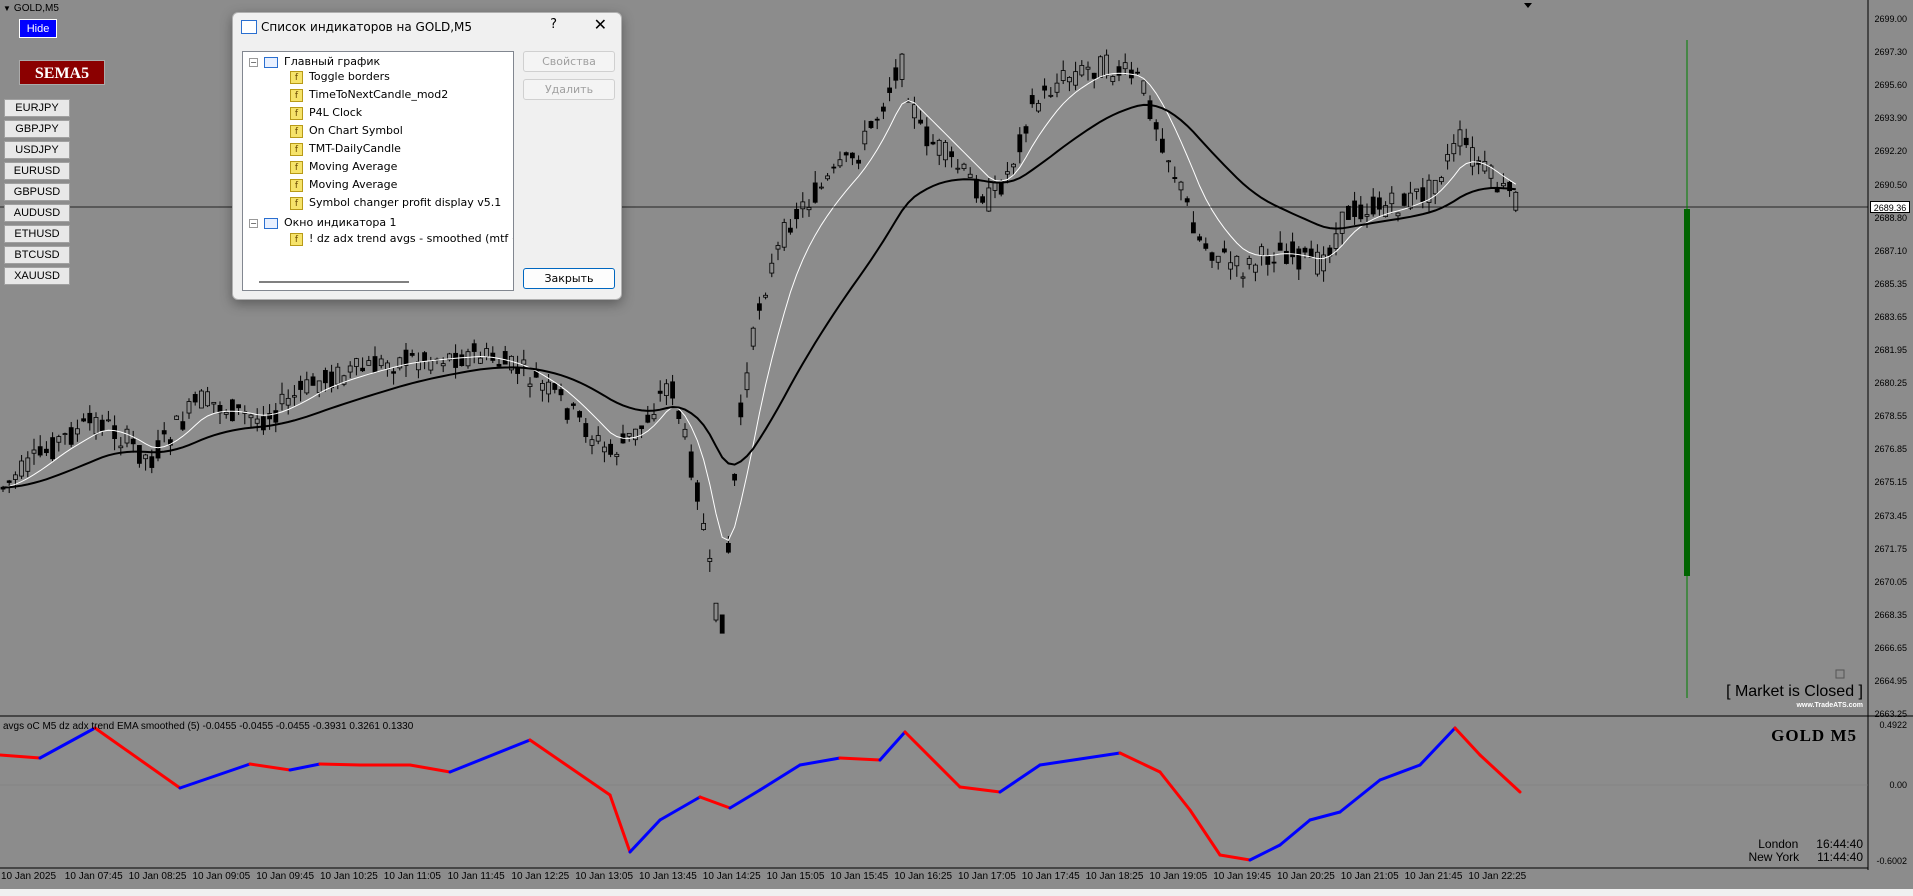 Image resolution: width=1913 pixels, height=896 pixels. What do you see at coordinates (1890, 416) in the screenshot?
I see `price-axis-label: 2678.55` at bounding box center [1890, 416].